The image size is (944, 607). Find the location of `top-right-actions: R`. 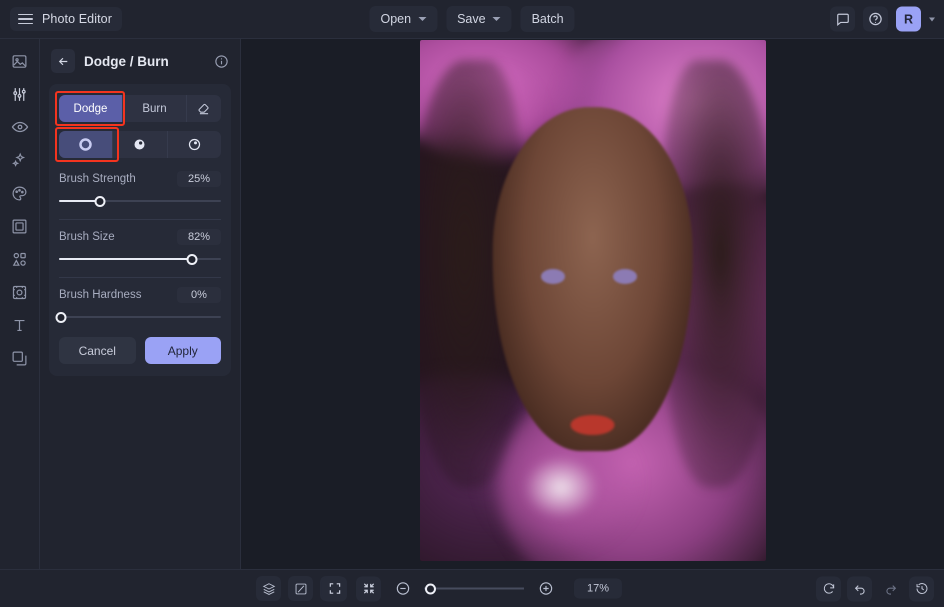

top-right-actions: R is located at coordinates (882, 19).